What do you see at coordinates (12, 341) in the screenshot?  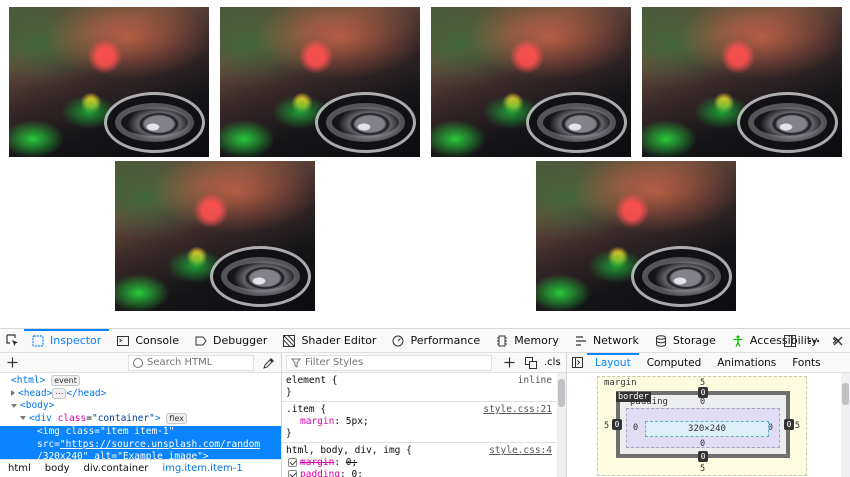 I see `element-picker-button` at bounding box center [12, 341].